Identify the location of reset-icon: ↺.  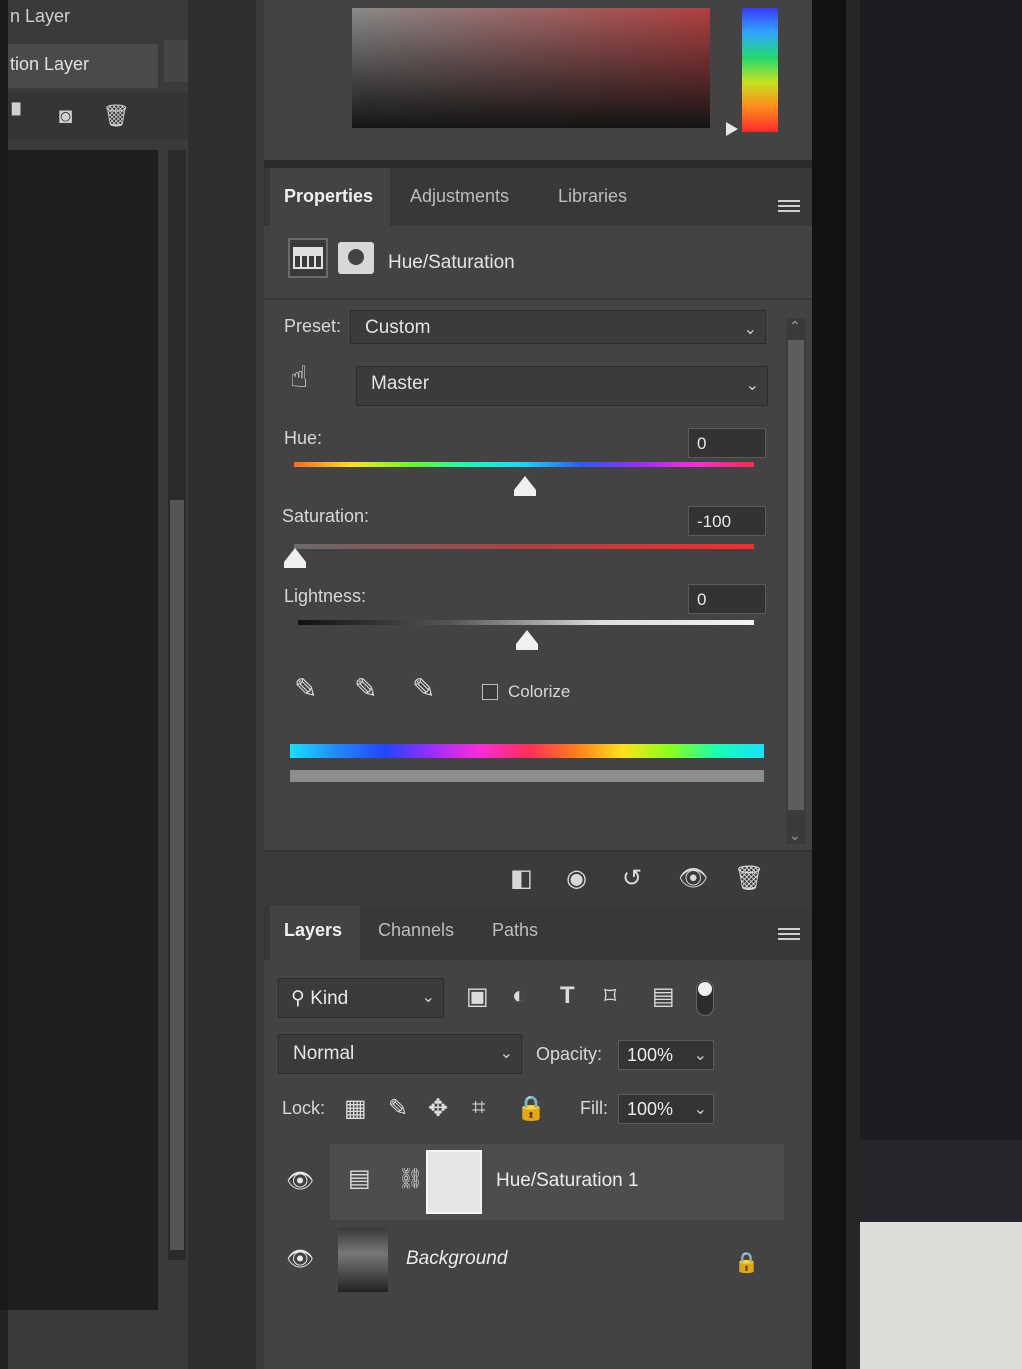
(632, 878).